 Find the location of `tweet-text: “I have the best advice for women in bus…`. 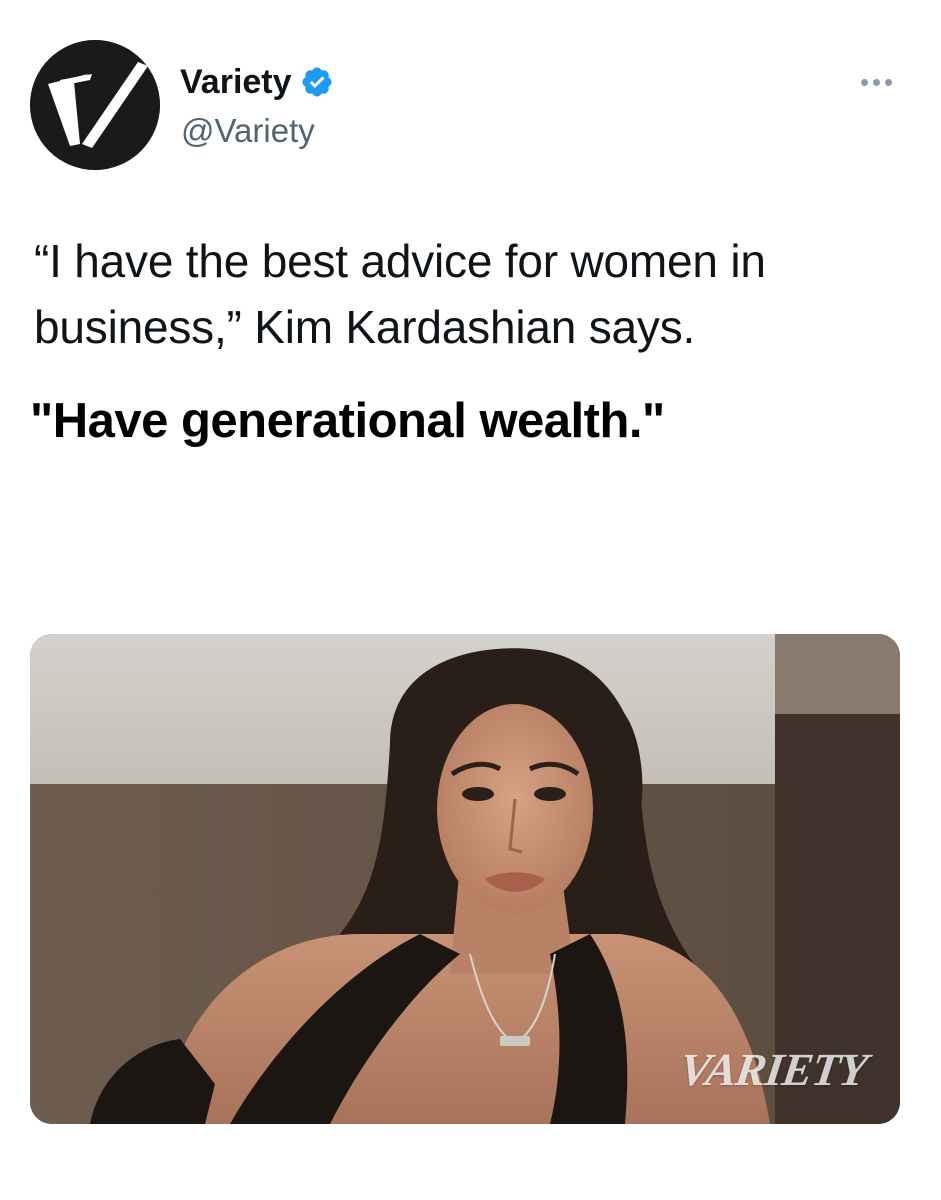

tweet-text: “I have the best advice for women in bus… is located at coordinates (400, 294).